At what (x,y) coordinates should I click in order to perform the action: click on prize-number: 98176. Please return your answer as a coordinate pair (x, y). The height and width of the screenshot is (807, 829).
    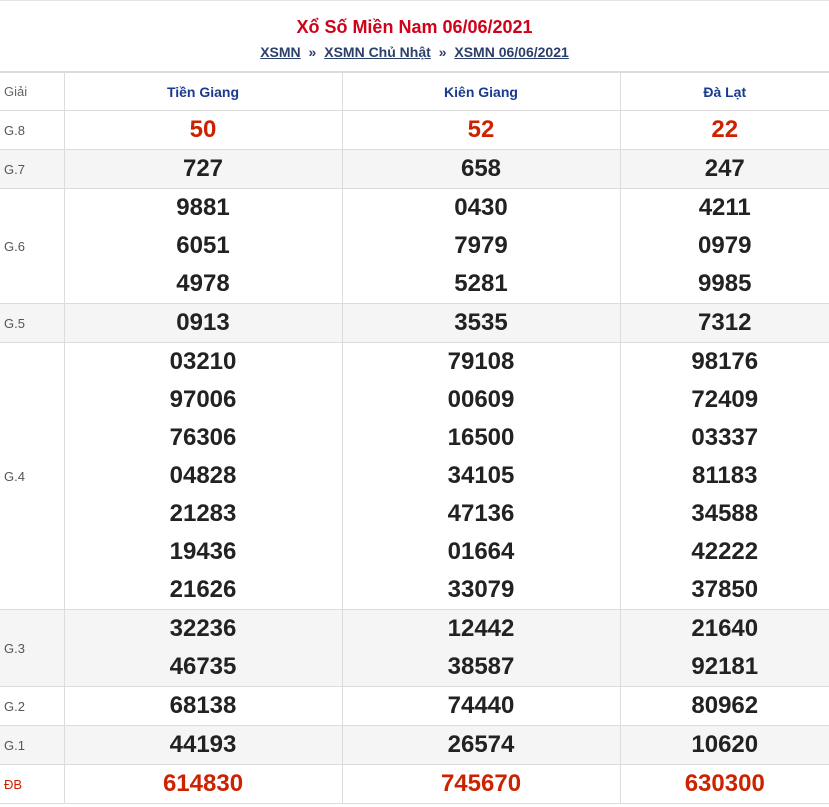
    Looking at the image, I should click on (725, 361).